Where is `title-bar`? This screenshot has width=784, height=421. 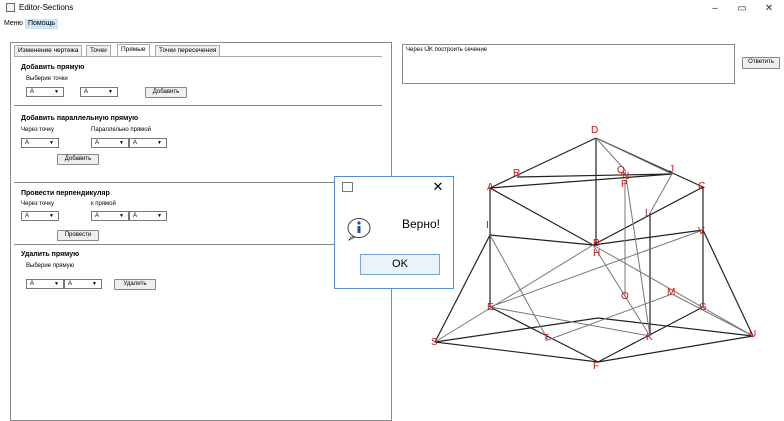
title-bar is located at coordinates (392, 9).